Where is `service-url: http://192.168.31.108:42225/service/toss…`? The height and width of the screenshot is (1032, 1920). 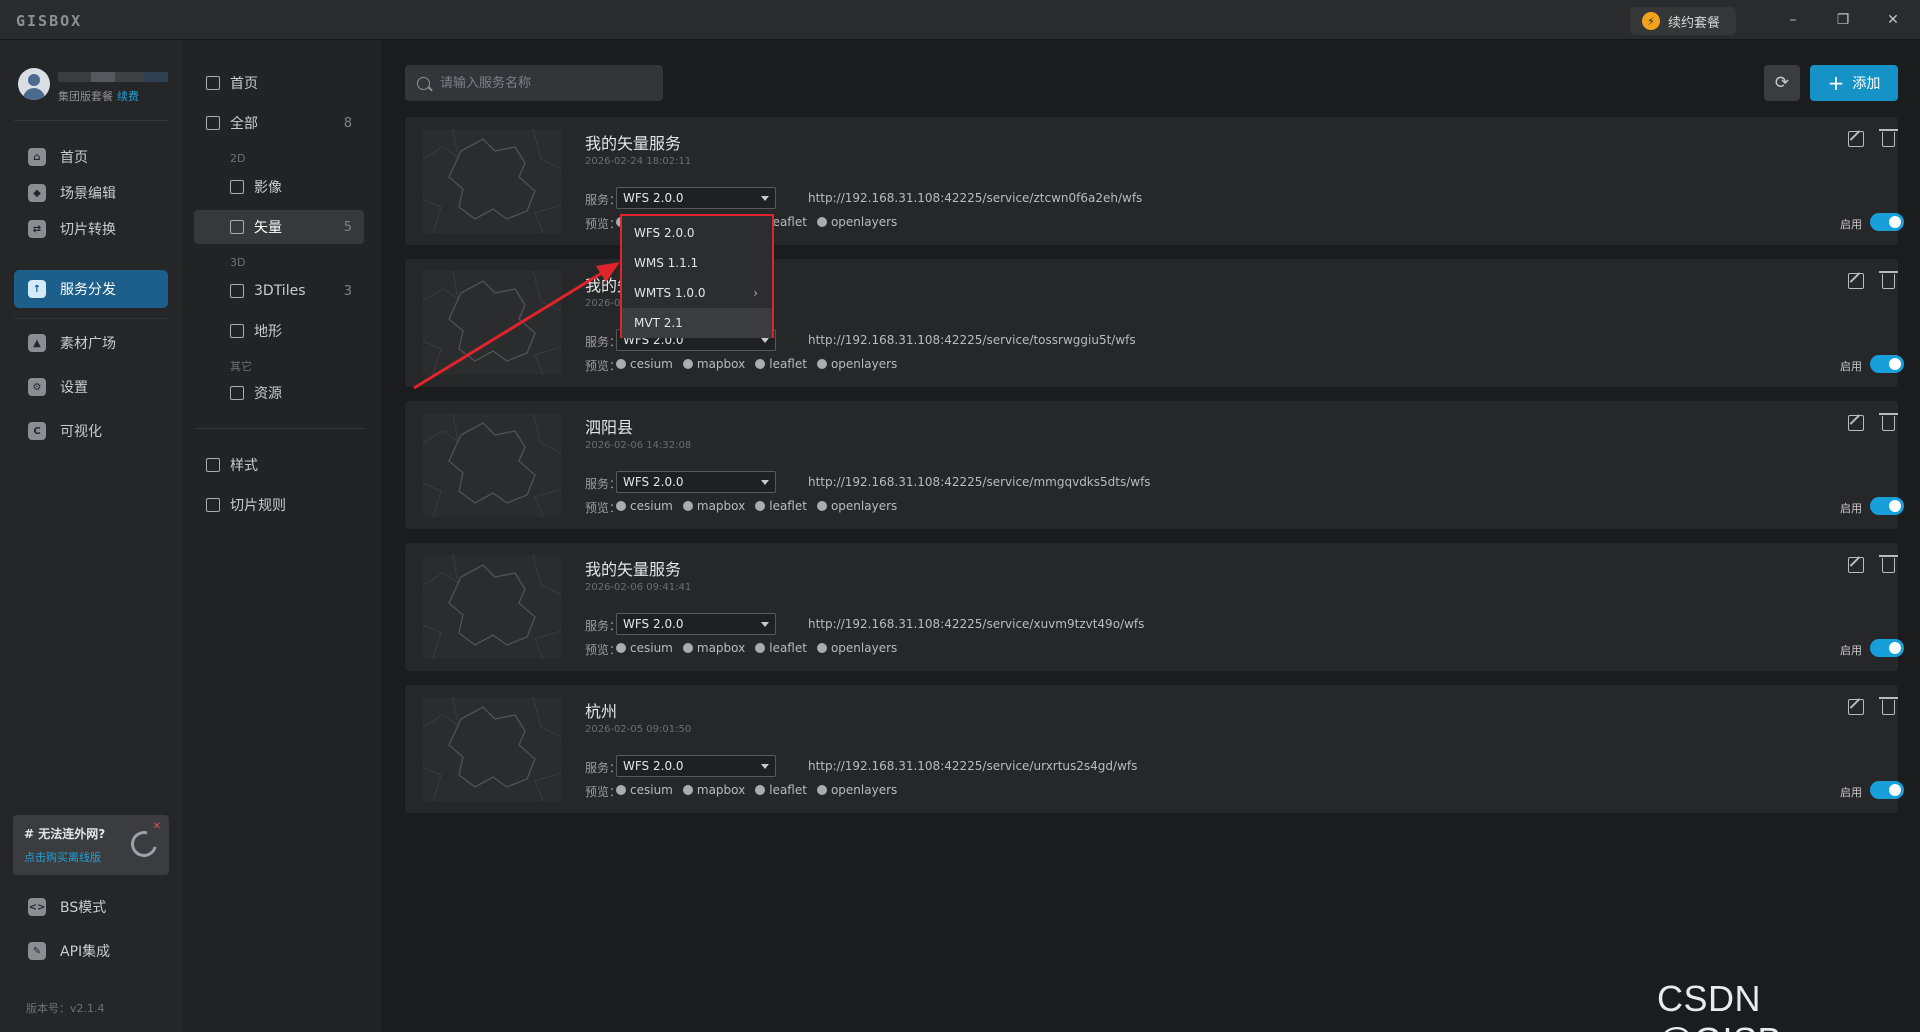 service-url: http://192.168.31.108:42225/service/toss… is located at coordinates (972, 340).